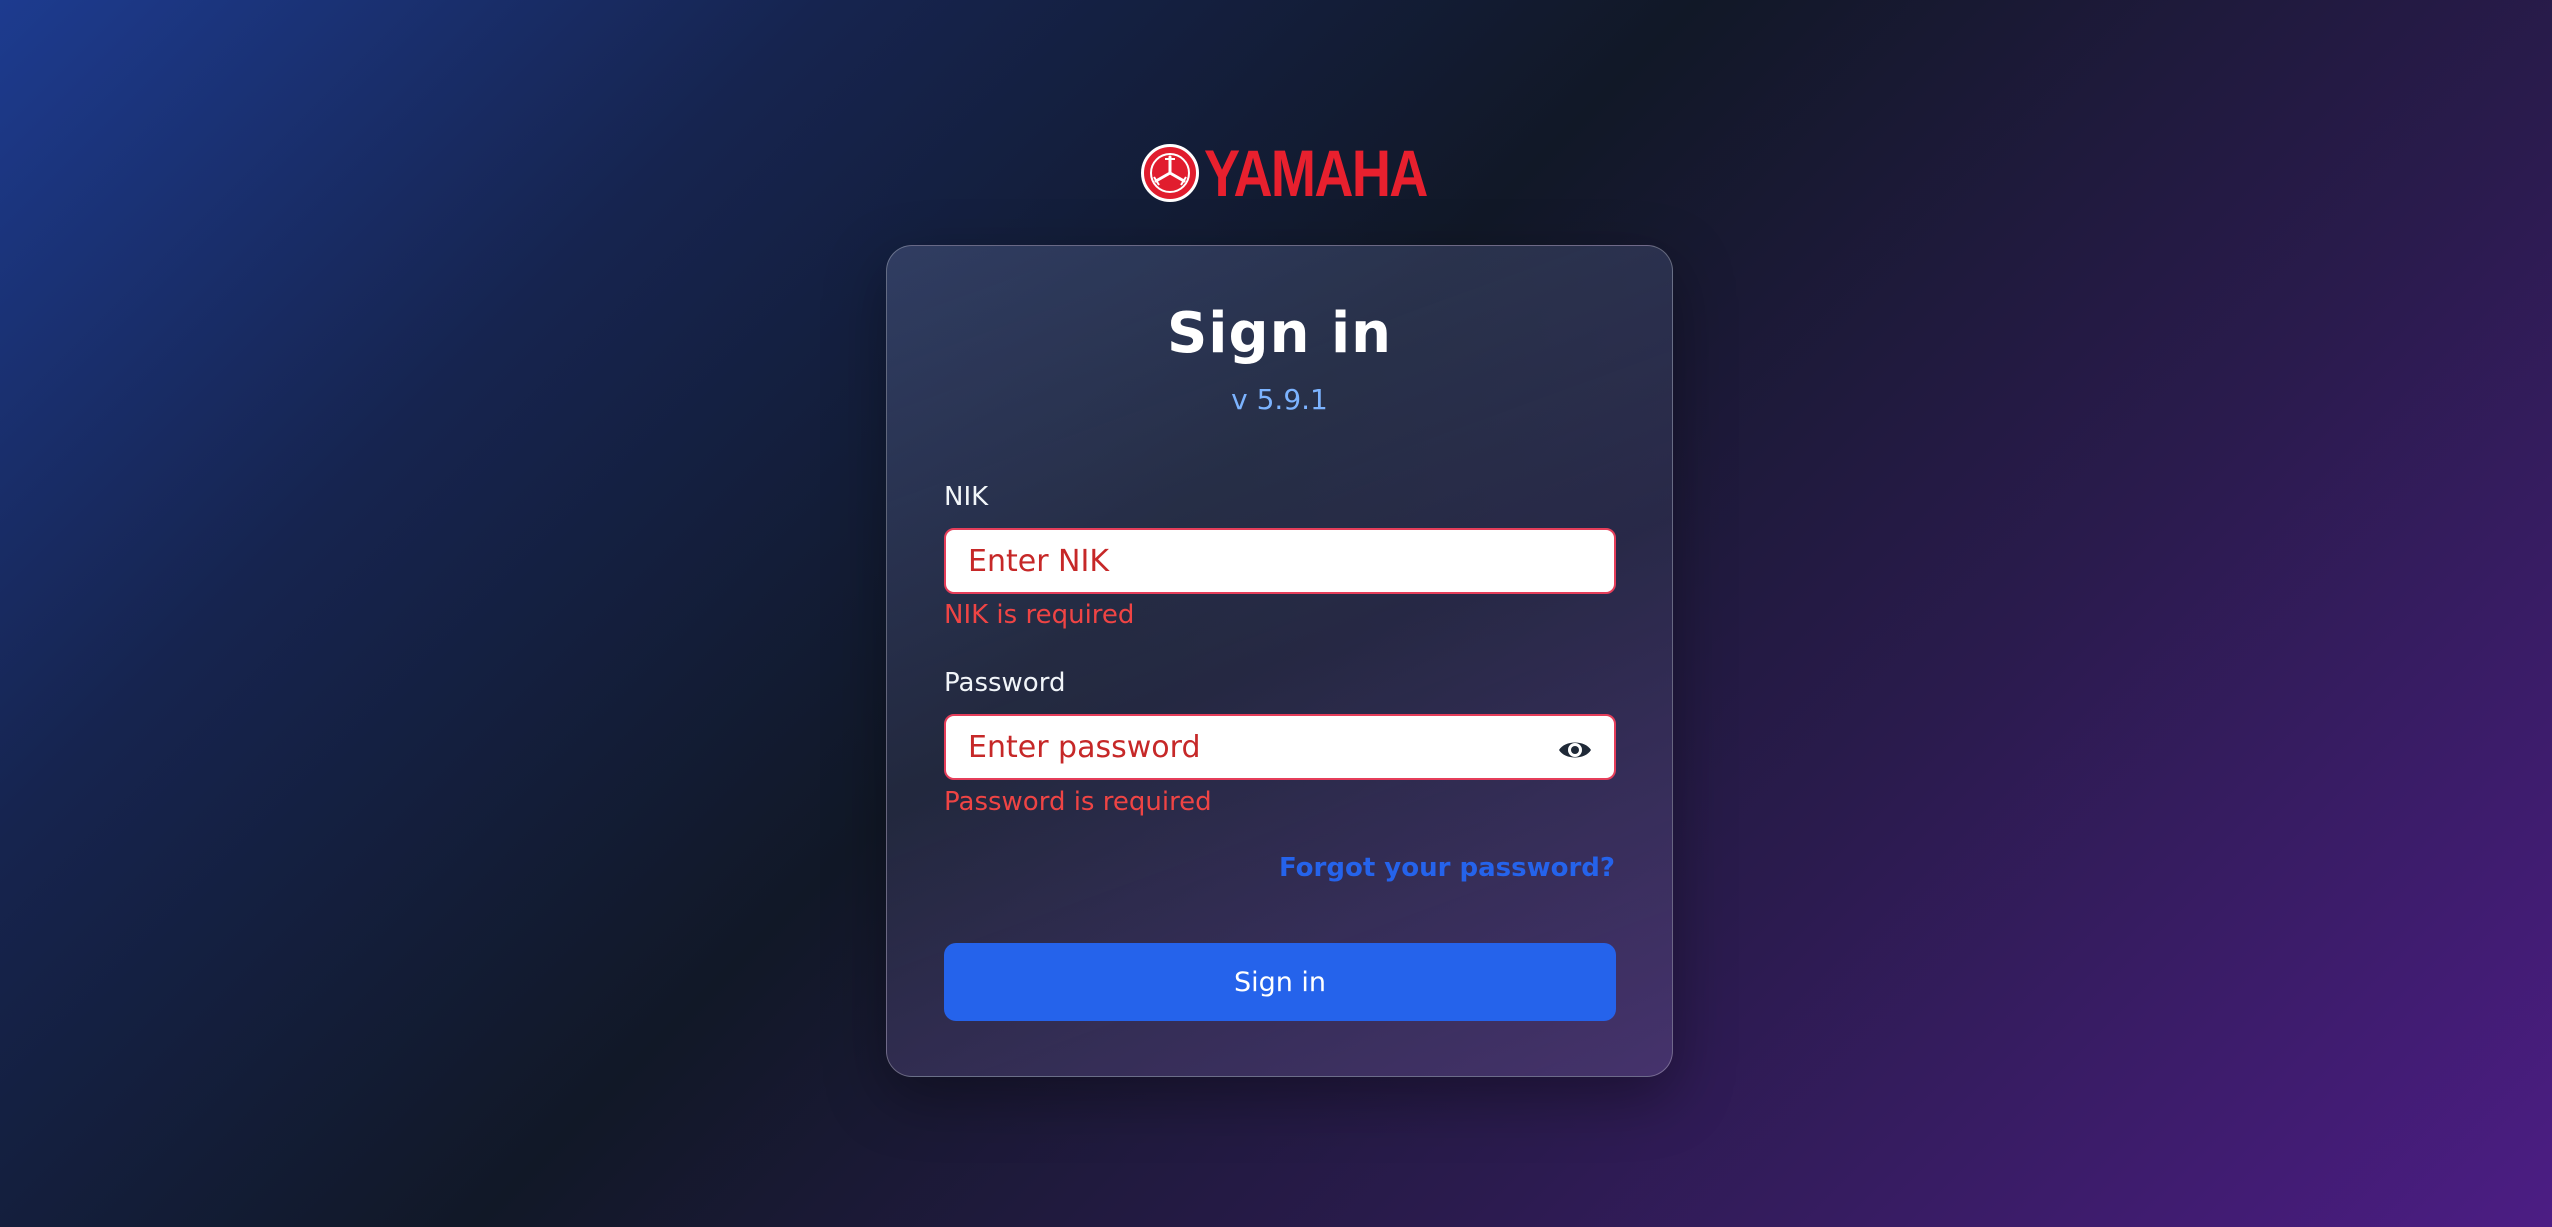  I want to click on sign-in-button: Sign in, so click(1280, 982).